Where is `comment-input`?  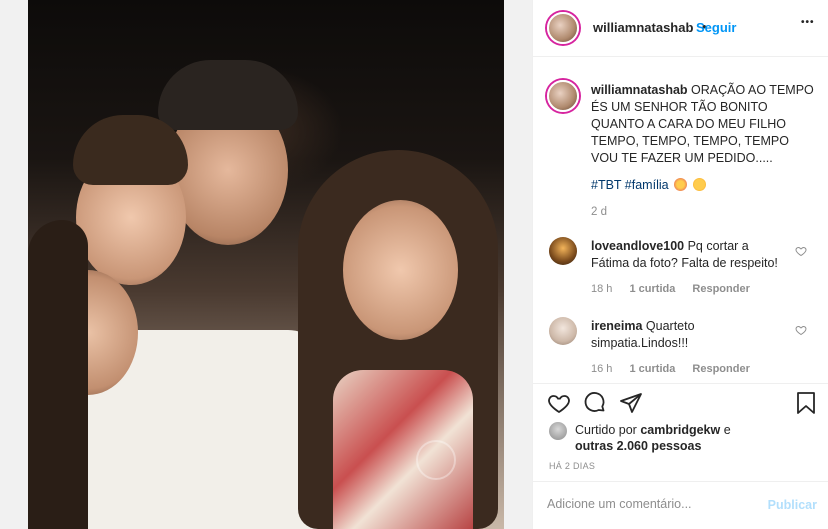 comment-input is located at coordinates (647, 504).